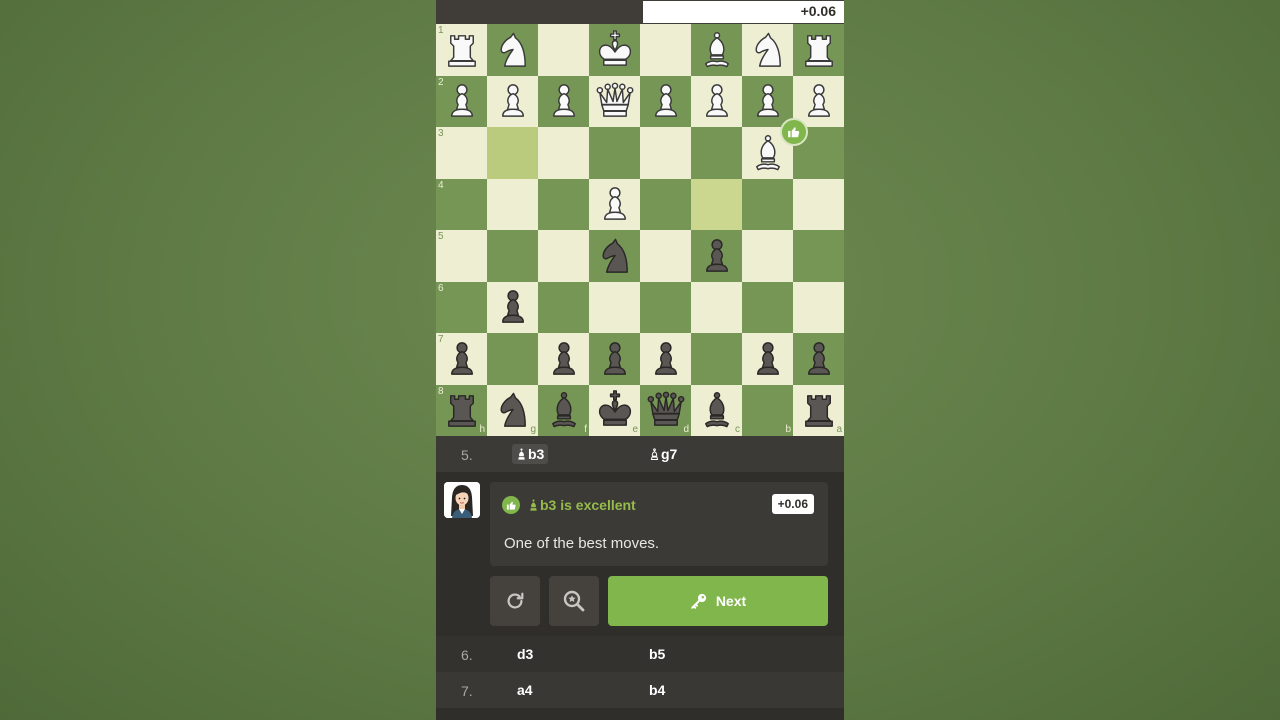 The width and height of the screenshot is (1280, 720). Describe the element at coordinates (461, 153) in the screenshot. I see `square-h3: 3` at that location.